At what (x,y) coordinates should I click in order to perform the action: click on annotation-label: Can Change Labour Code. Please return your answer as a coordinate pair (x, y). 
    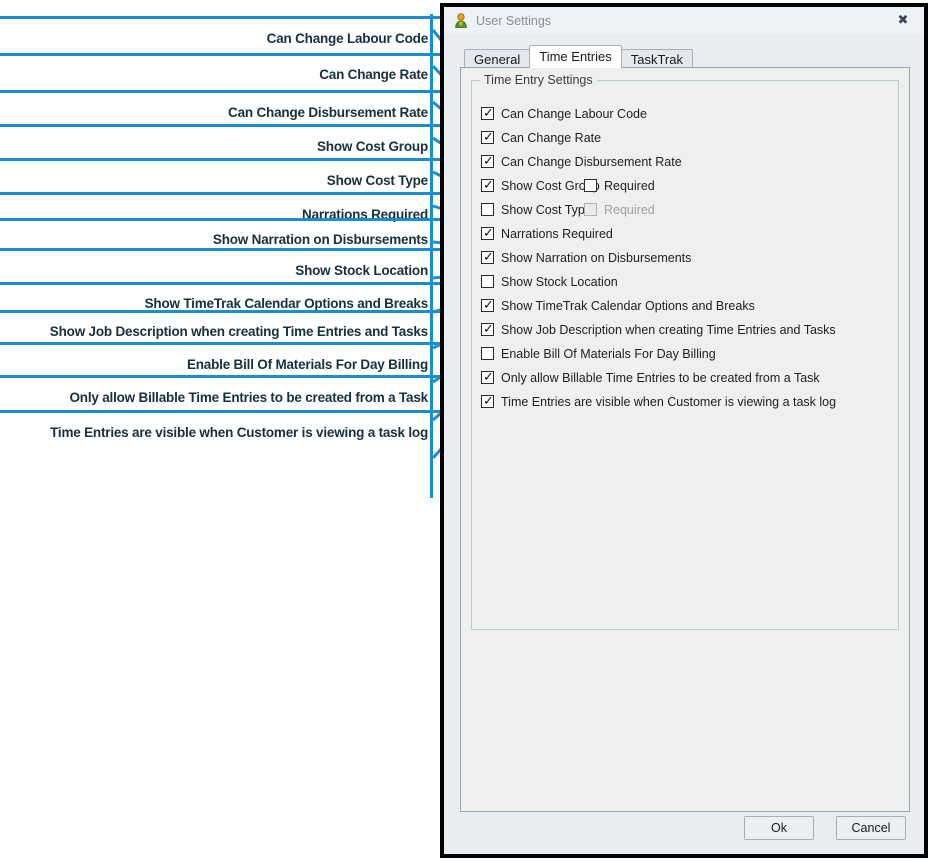
    Looking at the image, I should click on (347, 38).